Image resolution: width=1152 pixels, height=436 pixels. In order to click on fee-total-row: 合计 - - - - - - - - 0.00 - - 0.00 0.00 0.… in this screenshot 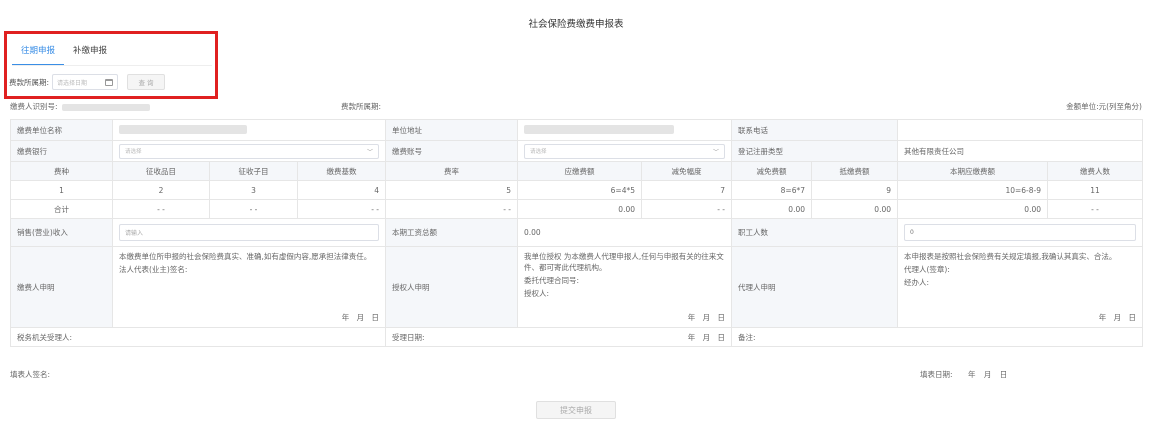, I will do `click(576, 209)`.